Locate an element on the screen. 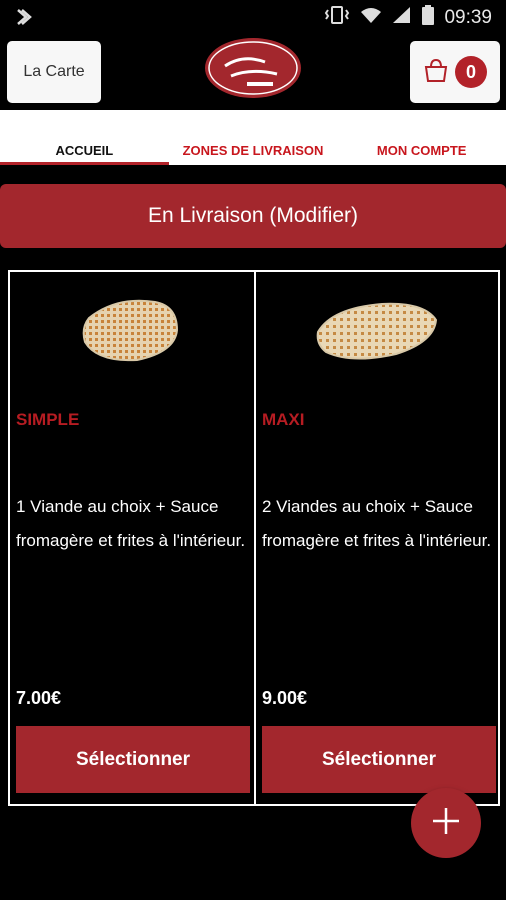 This screenshot has width=506, height=900. status-bar: 09:39 is located at coordinates (253, 17).